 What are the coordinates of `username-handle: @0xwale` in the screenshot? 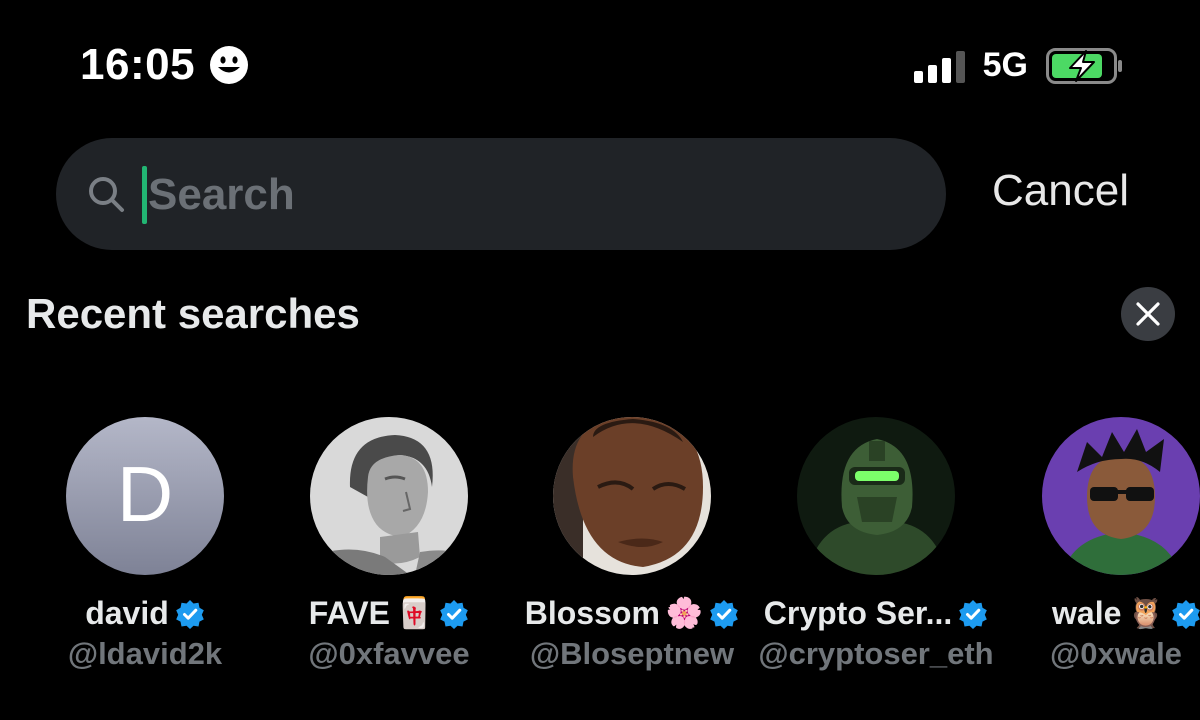 It's located at (1116, 653).